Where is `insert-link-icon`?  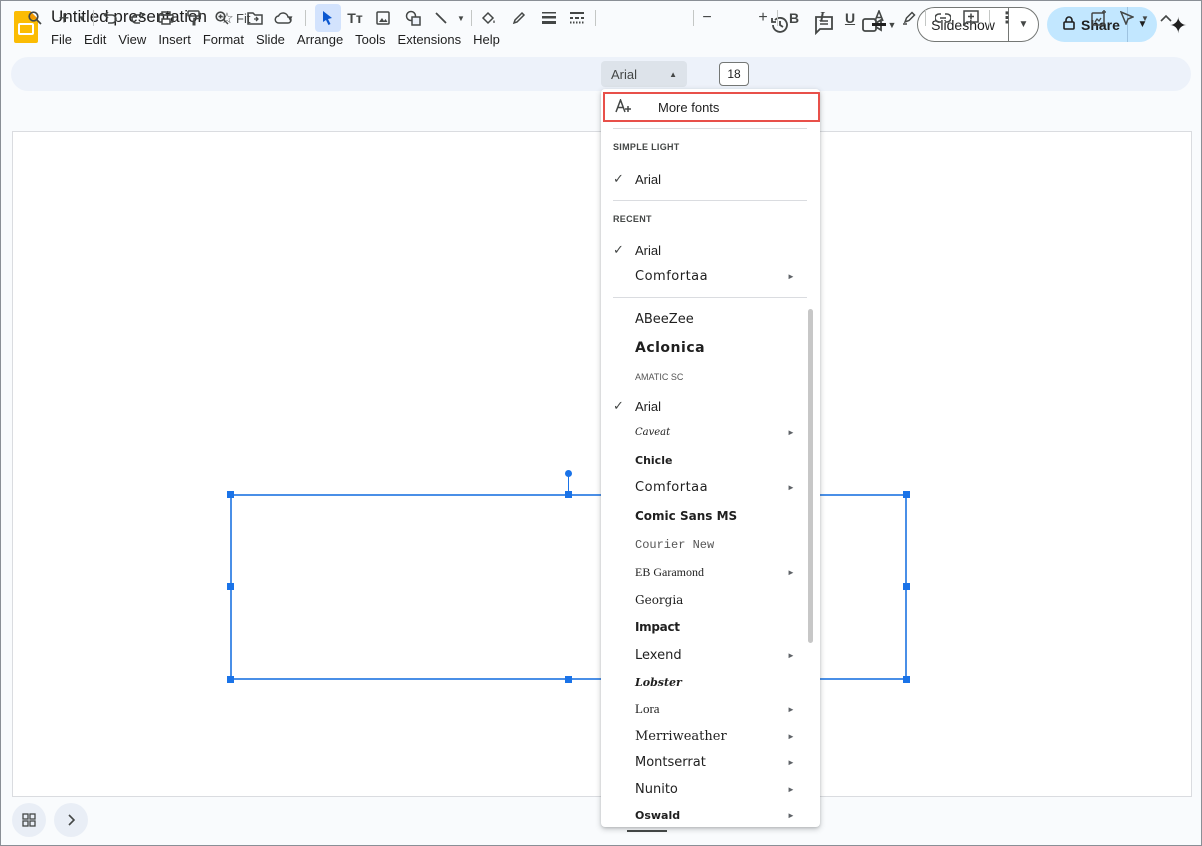 insert-link-icon is located at coordinates (943, 18).